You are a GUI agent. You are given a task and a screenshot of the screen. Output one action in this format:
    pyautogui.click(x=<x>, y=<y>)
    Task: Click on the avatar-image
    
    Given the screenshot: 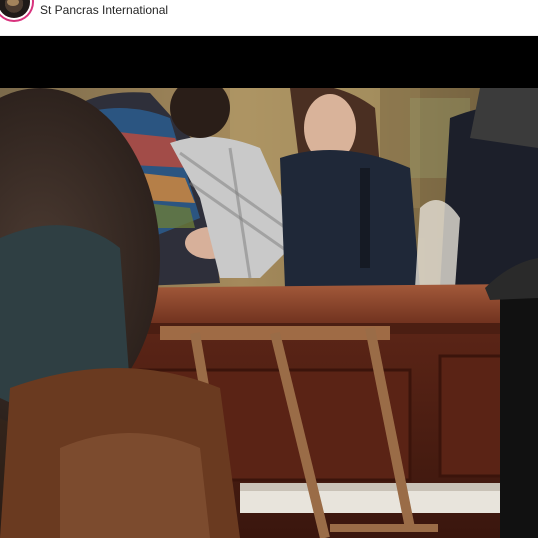 What is the action you would take?
    pyautogui.click(x=13, y=3)
    